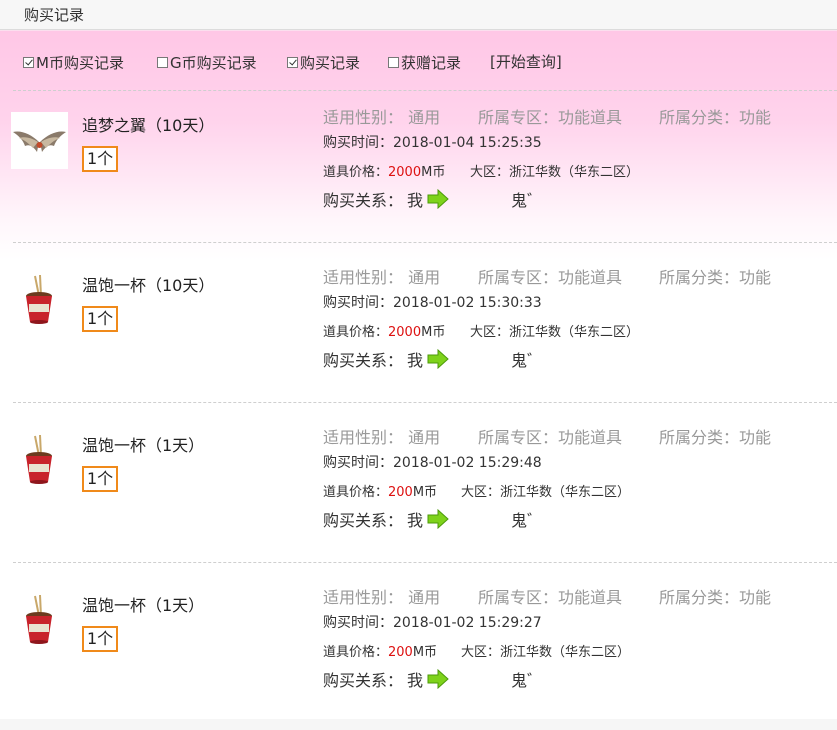 Image resolution: width=837 pixels, height=730 pixels. Describe the element at coordinates (393, 62) in the screenshot. I see `filter-gift-checkbox` at that location.